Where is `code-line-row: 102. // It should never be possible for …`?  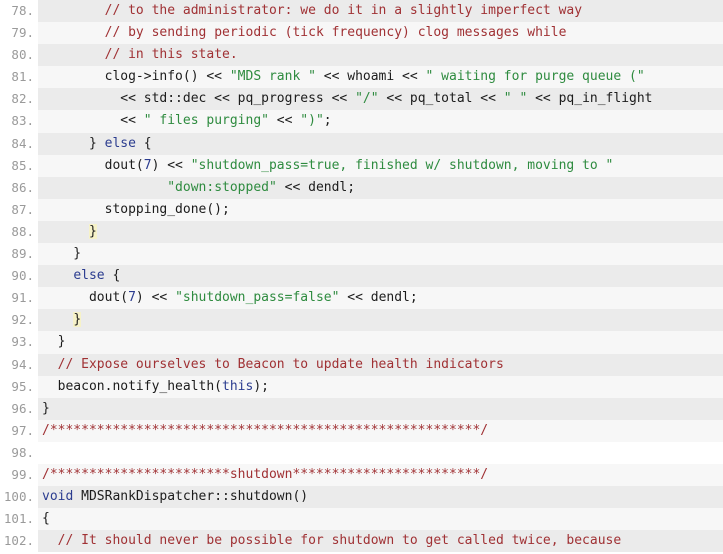 code-line-row: 102. // It should never be possible for … is located at coordinates (361, 541).